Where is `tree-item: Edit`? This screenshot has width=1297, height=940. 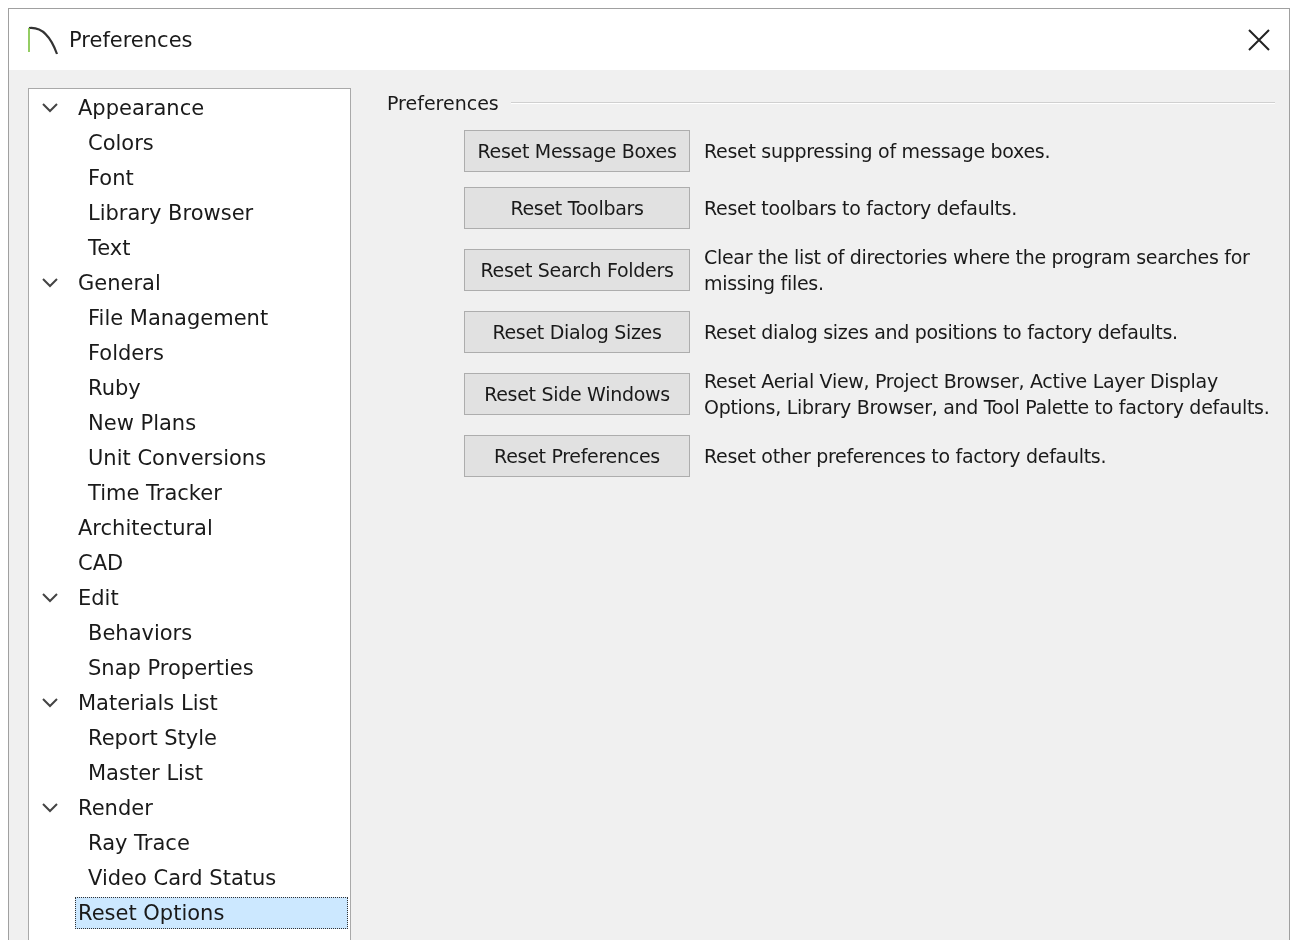 tree-item: Edit is located at coordinates (98, 597).